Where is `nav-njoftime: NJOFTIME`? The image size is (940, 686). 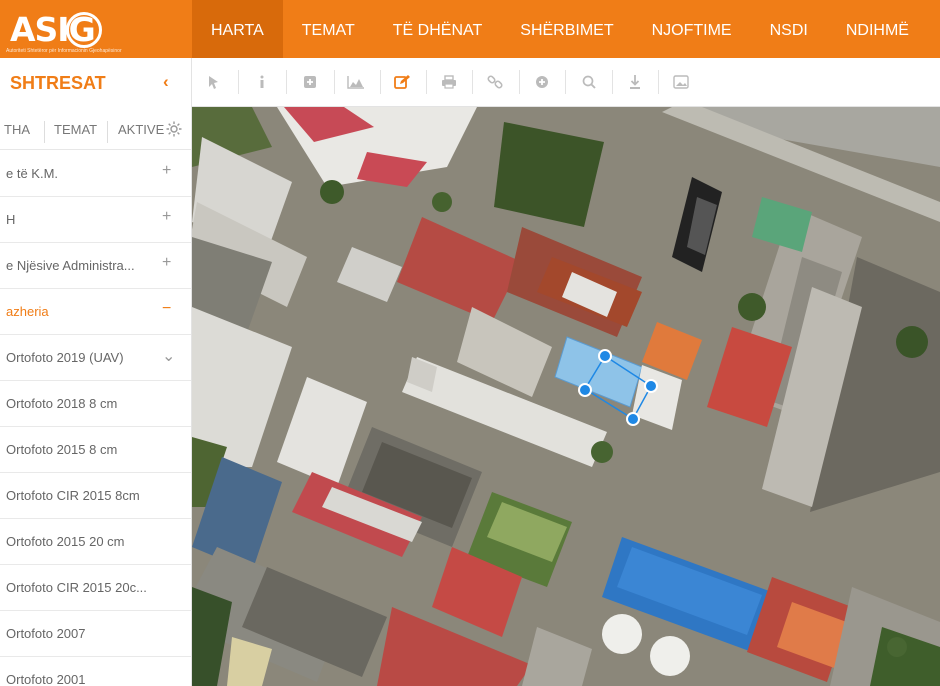 nav-njoftime: NJOFTIME is located at coordinates (692, 29).